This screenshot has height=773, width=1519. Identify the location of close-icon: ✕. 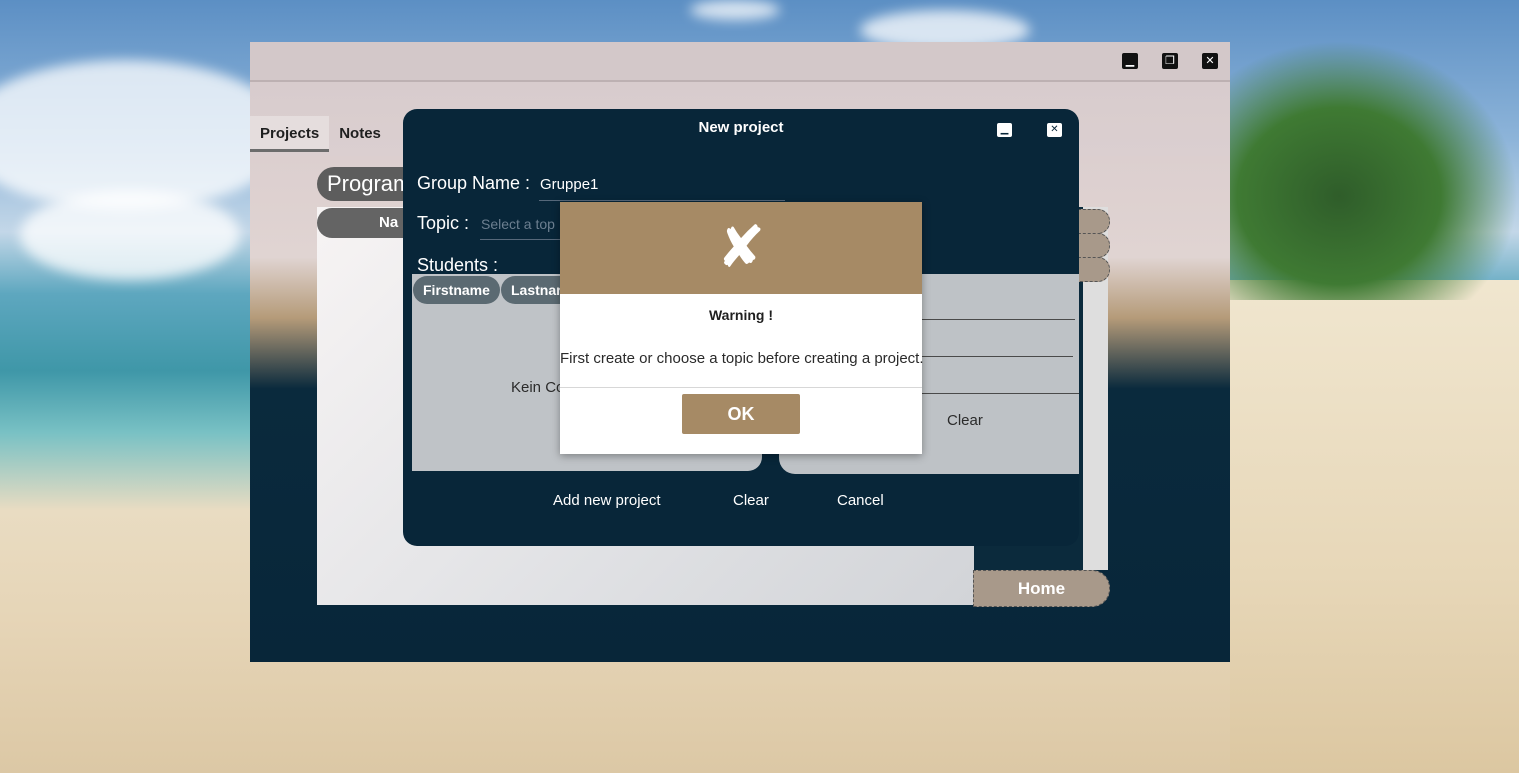
(1210, 61).